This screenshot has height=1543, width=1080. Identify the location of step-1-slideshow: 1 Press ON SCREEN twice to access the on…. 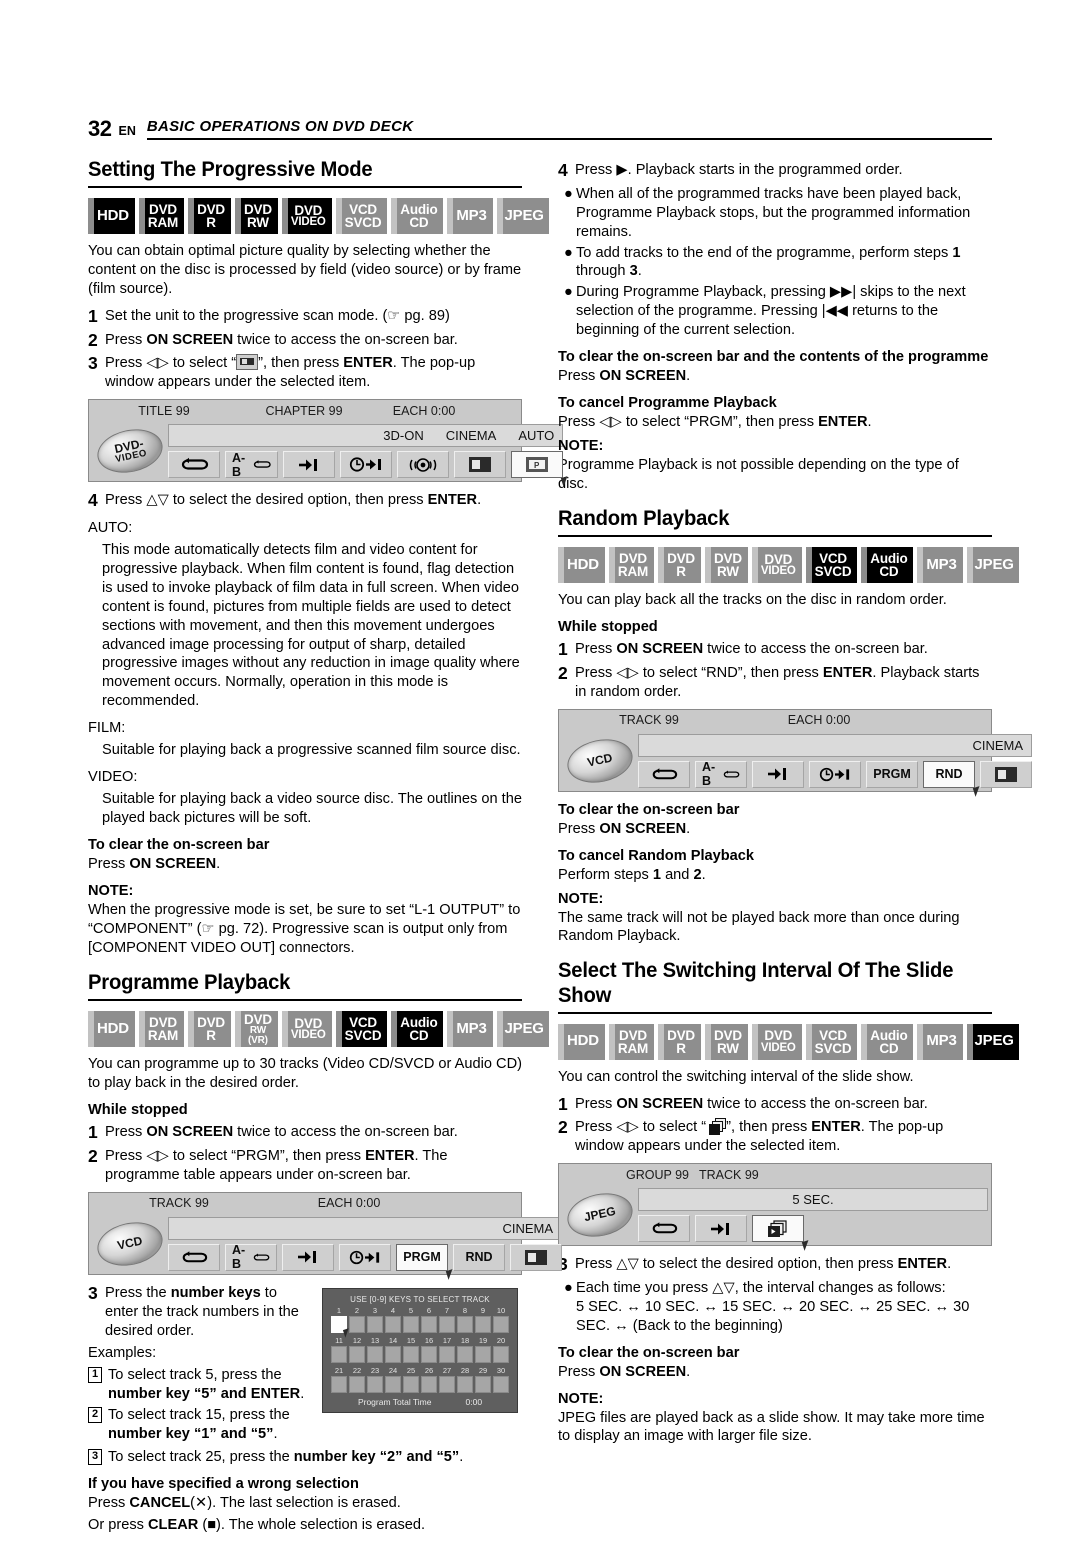
(775, 1104).